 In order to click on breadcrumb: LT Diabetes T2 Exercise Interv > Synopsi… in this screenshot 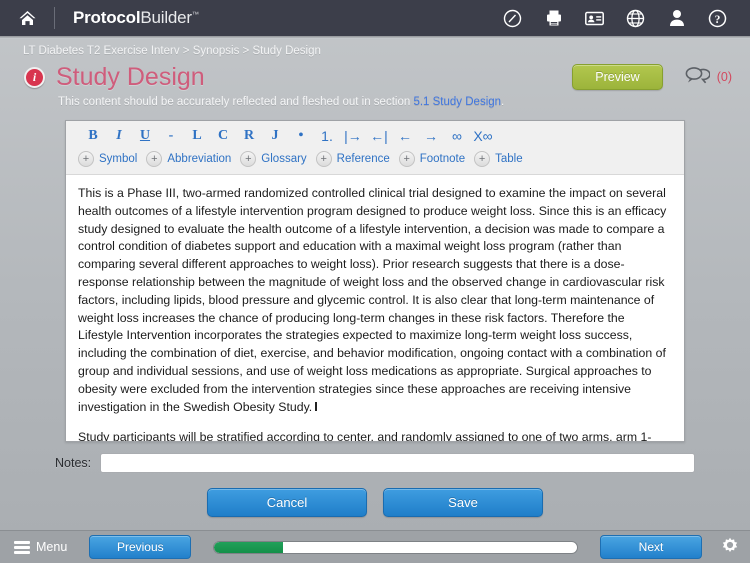, I will do `click(375, 46)`.